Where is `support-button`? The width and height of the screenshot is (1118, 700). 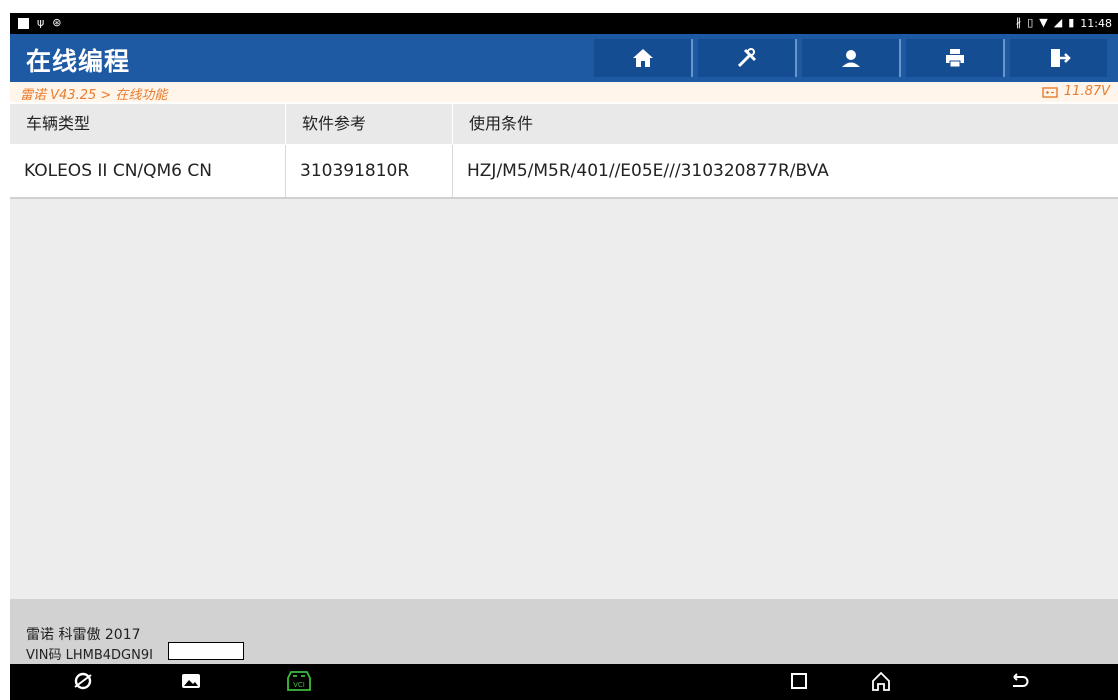 support-button is located at coordinates (851, 58).